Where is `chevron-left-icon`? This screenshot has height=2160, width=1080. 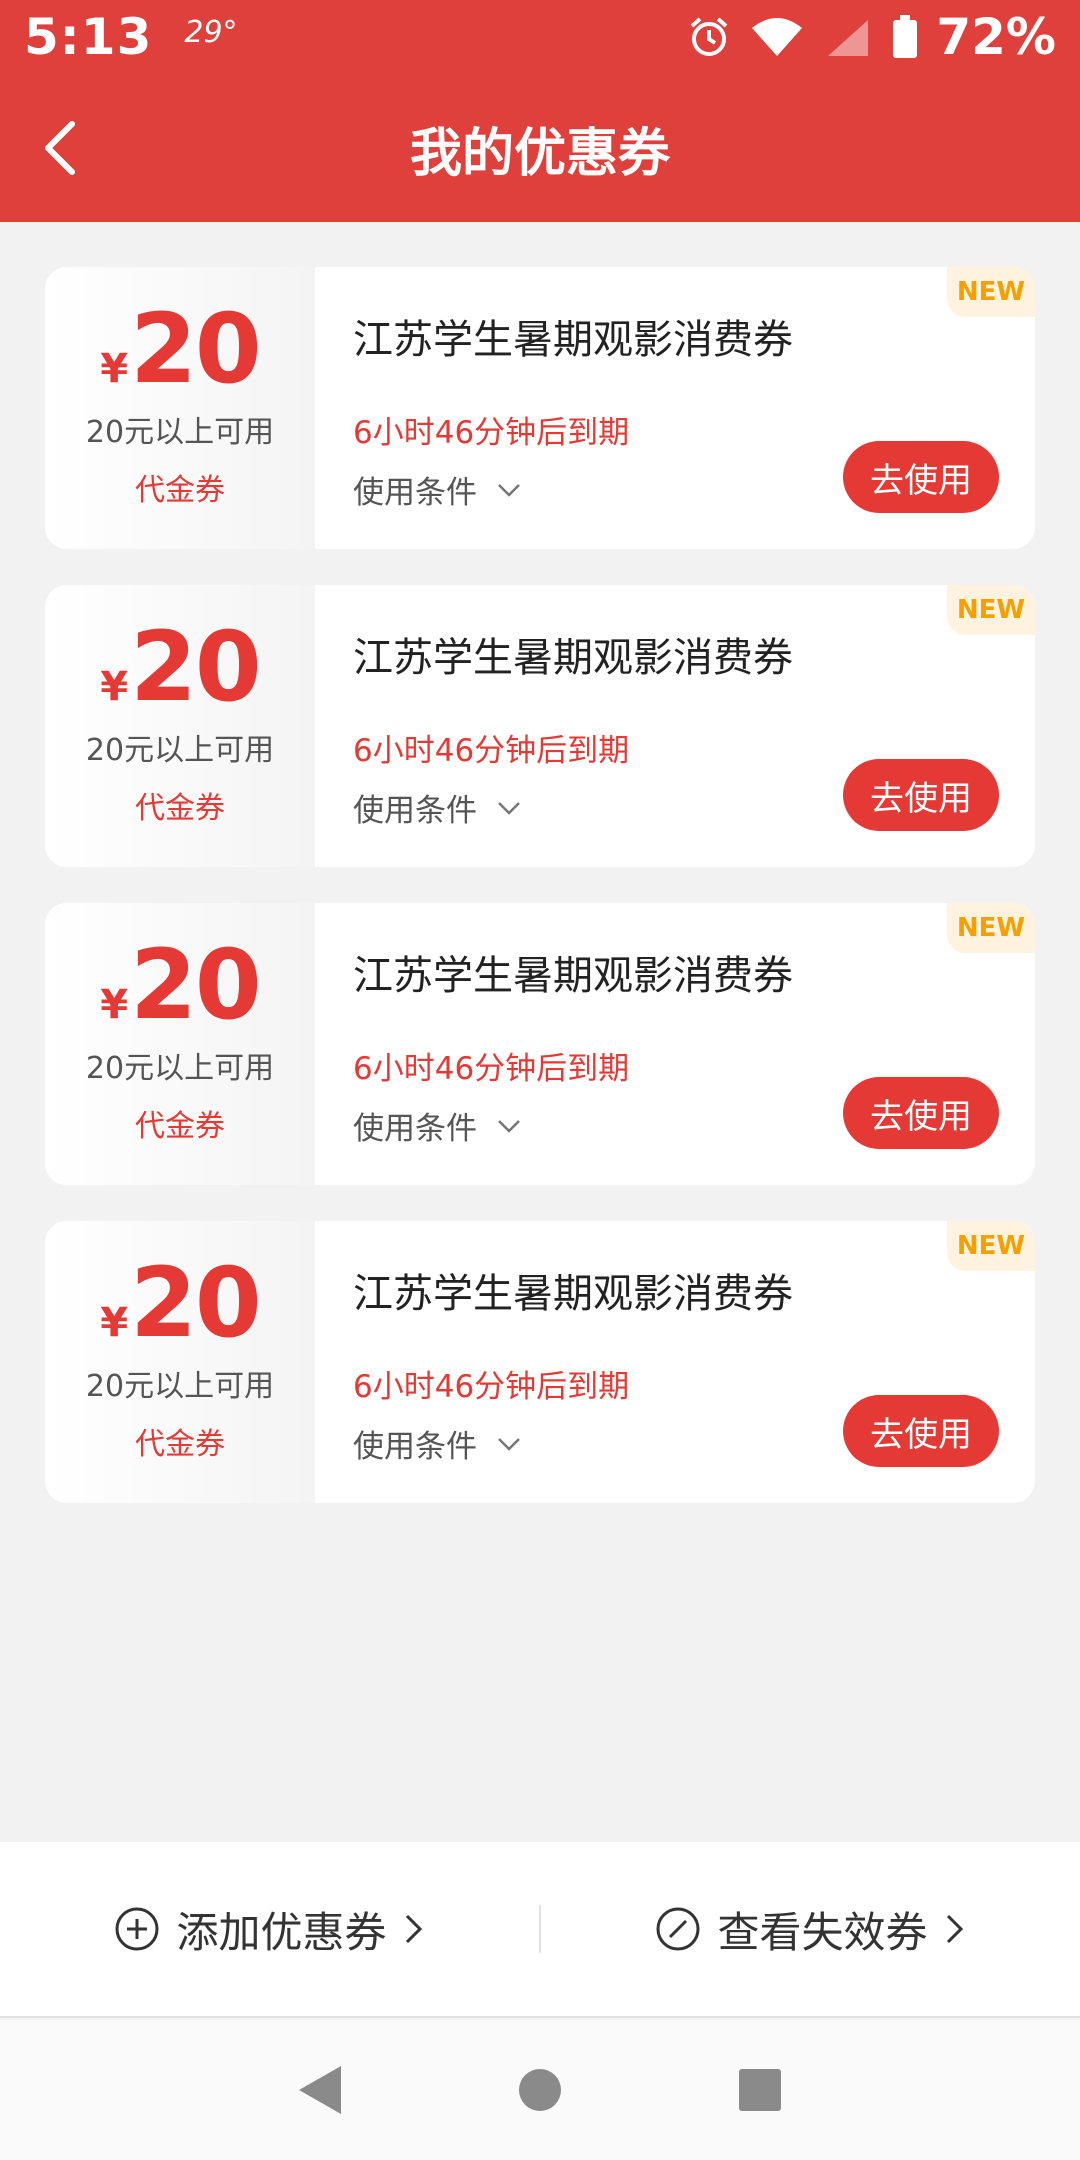 chevron-left-icon is located at coordinates (60, 148).